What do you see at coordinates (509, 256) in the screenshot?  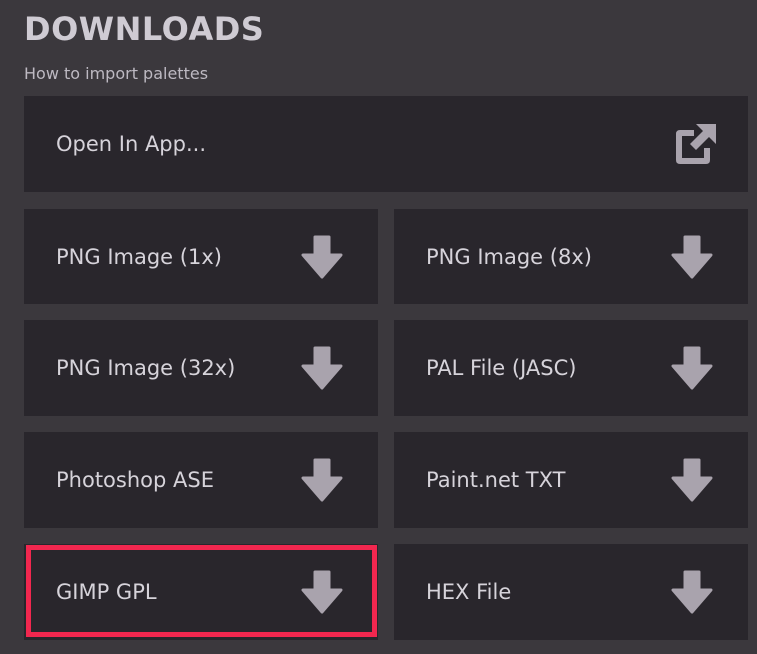 I see `download-label: PNG Image (8x)` at bounding box center [509, 256].